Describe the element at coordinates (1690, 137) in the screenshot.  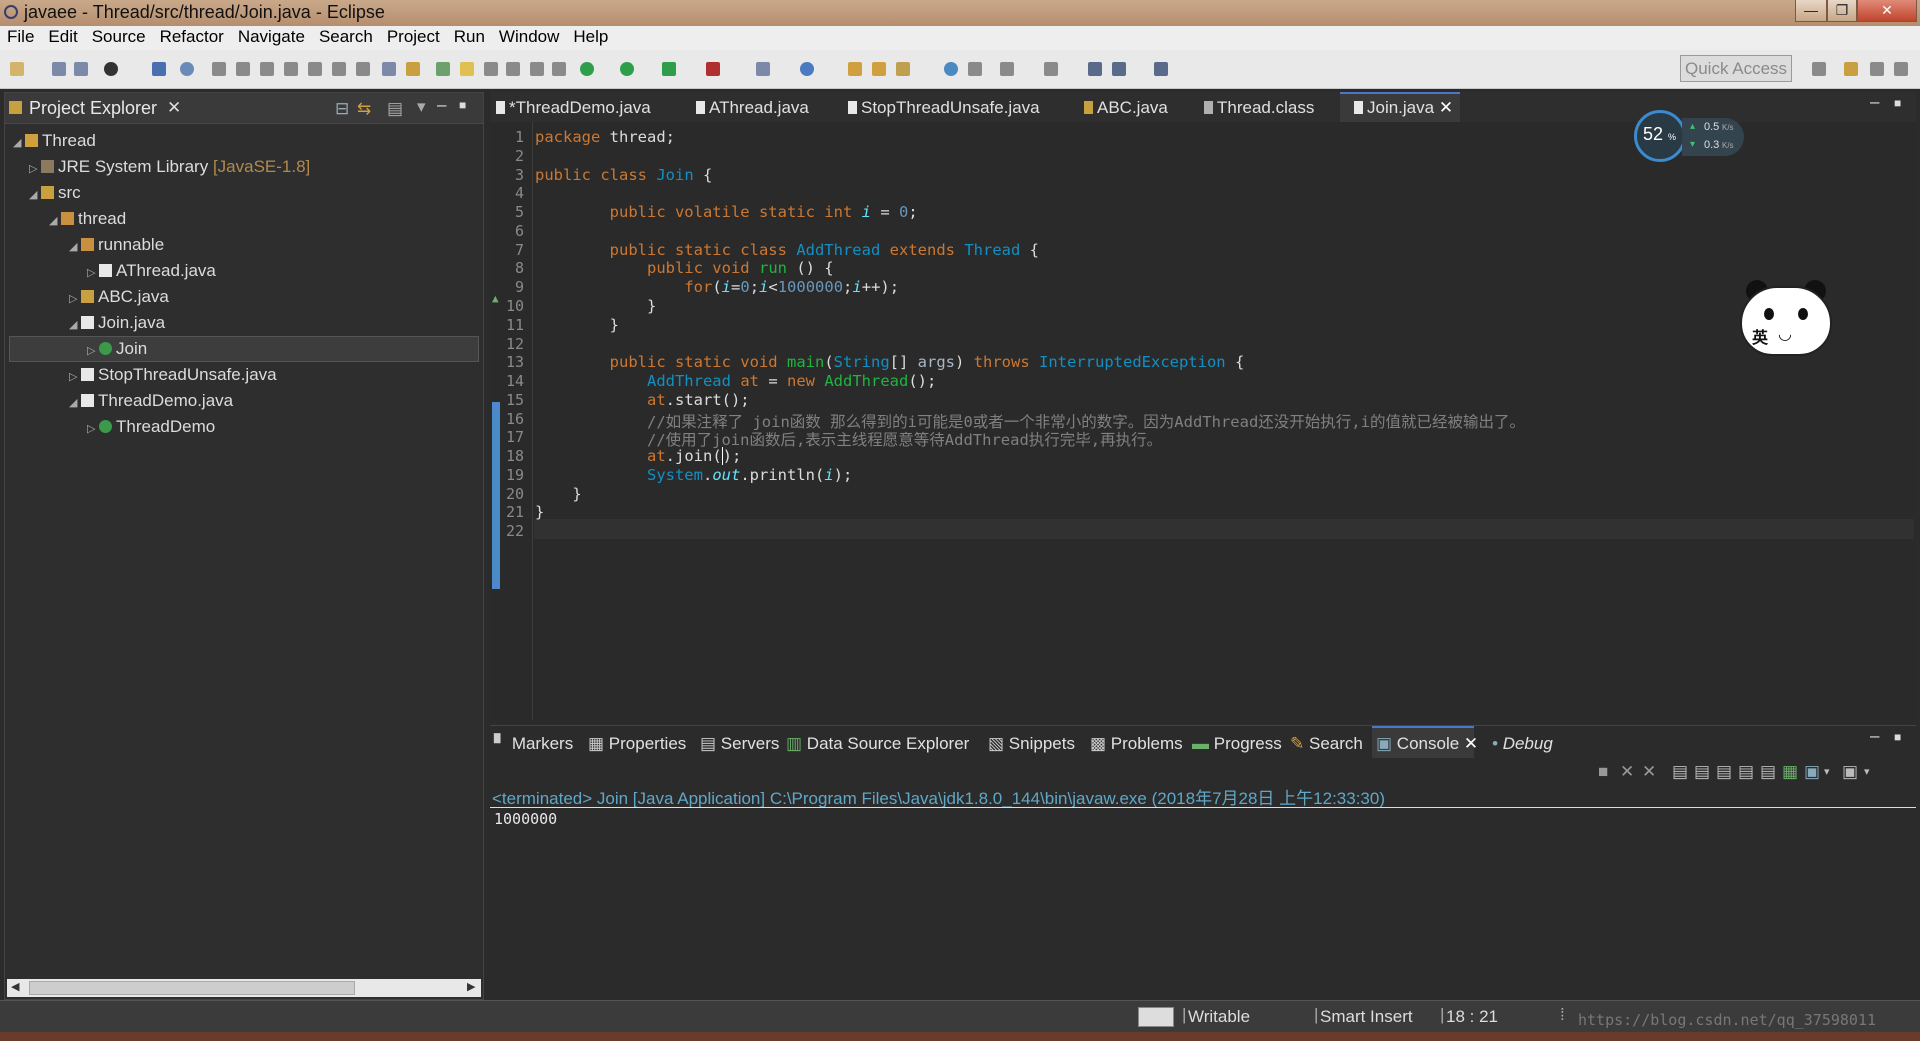
I see `network-monitor-widget: 52 % ▴ 0.5 K/s ▾ 0.3 K/s` at that location.